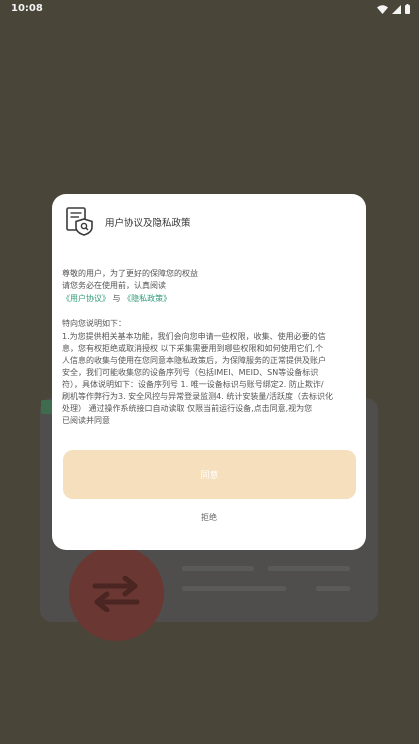 The height and width of the screenshot is (744, 419). I want to click on signal-icon, so click(396, 9).